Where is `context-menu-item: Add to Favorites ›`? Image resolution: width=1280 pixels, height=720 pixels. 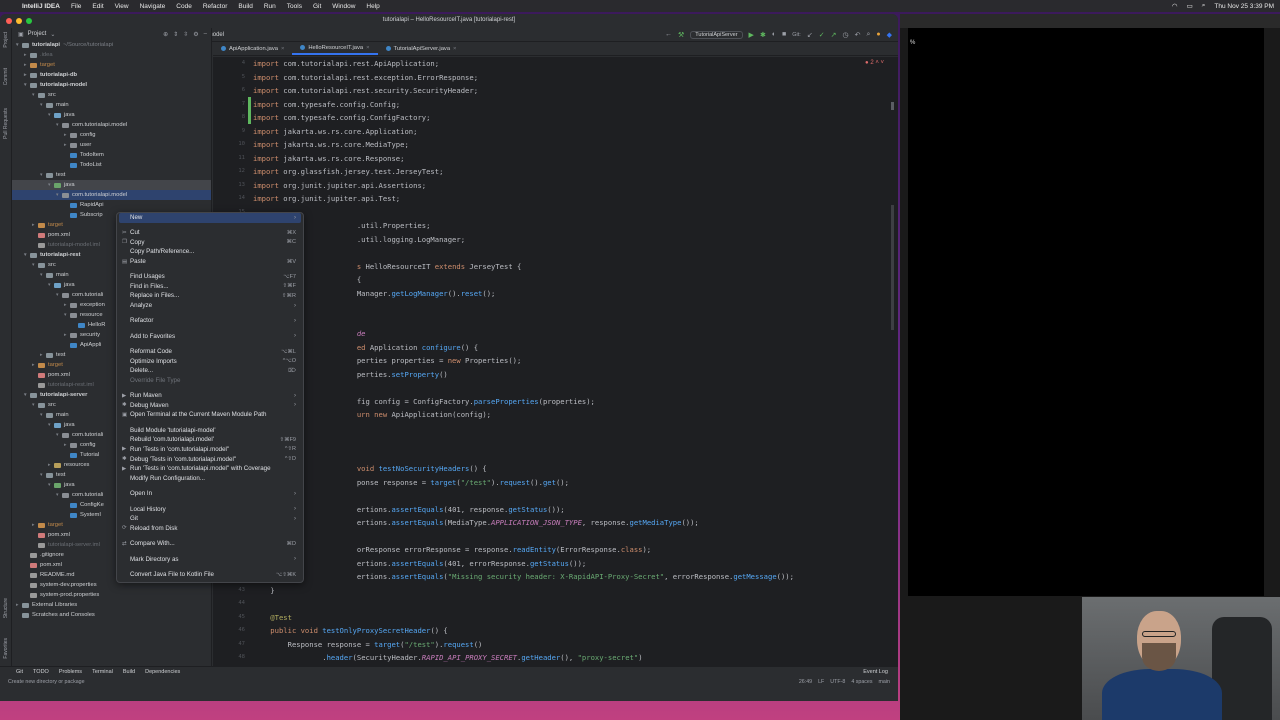
context-menu-item: Add to Favorites › is located at coordinates (210, 337).